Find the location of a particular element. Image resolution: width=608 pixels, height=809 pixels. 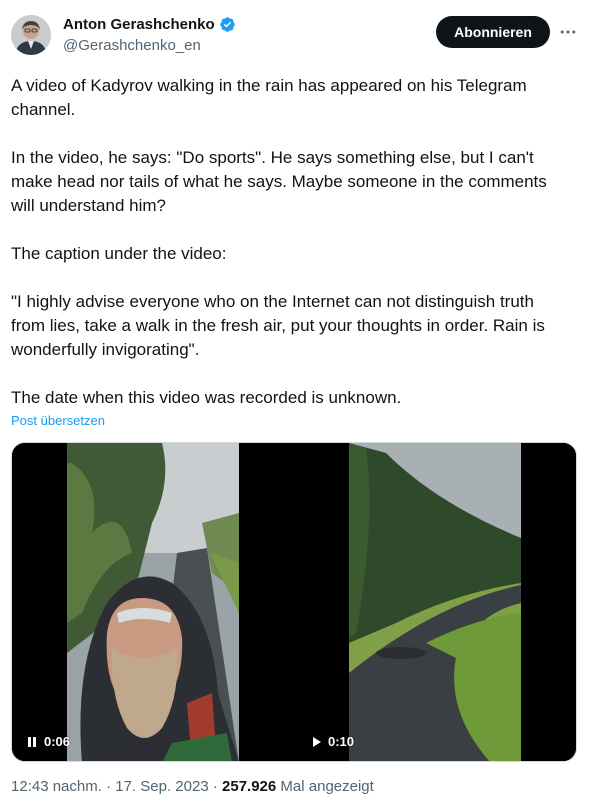

translate-post-link: Post übersetzen is located at coordinates (58, 420).